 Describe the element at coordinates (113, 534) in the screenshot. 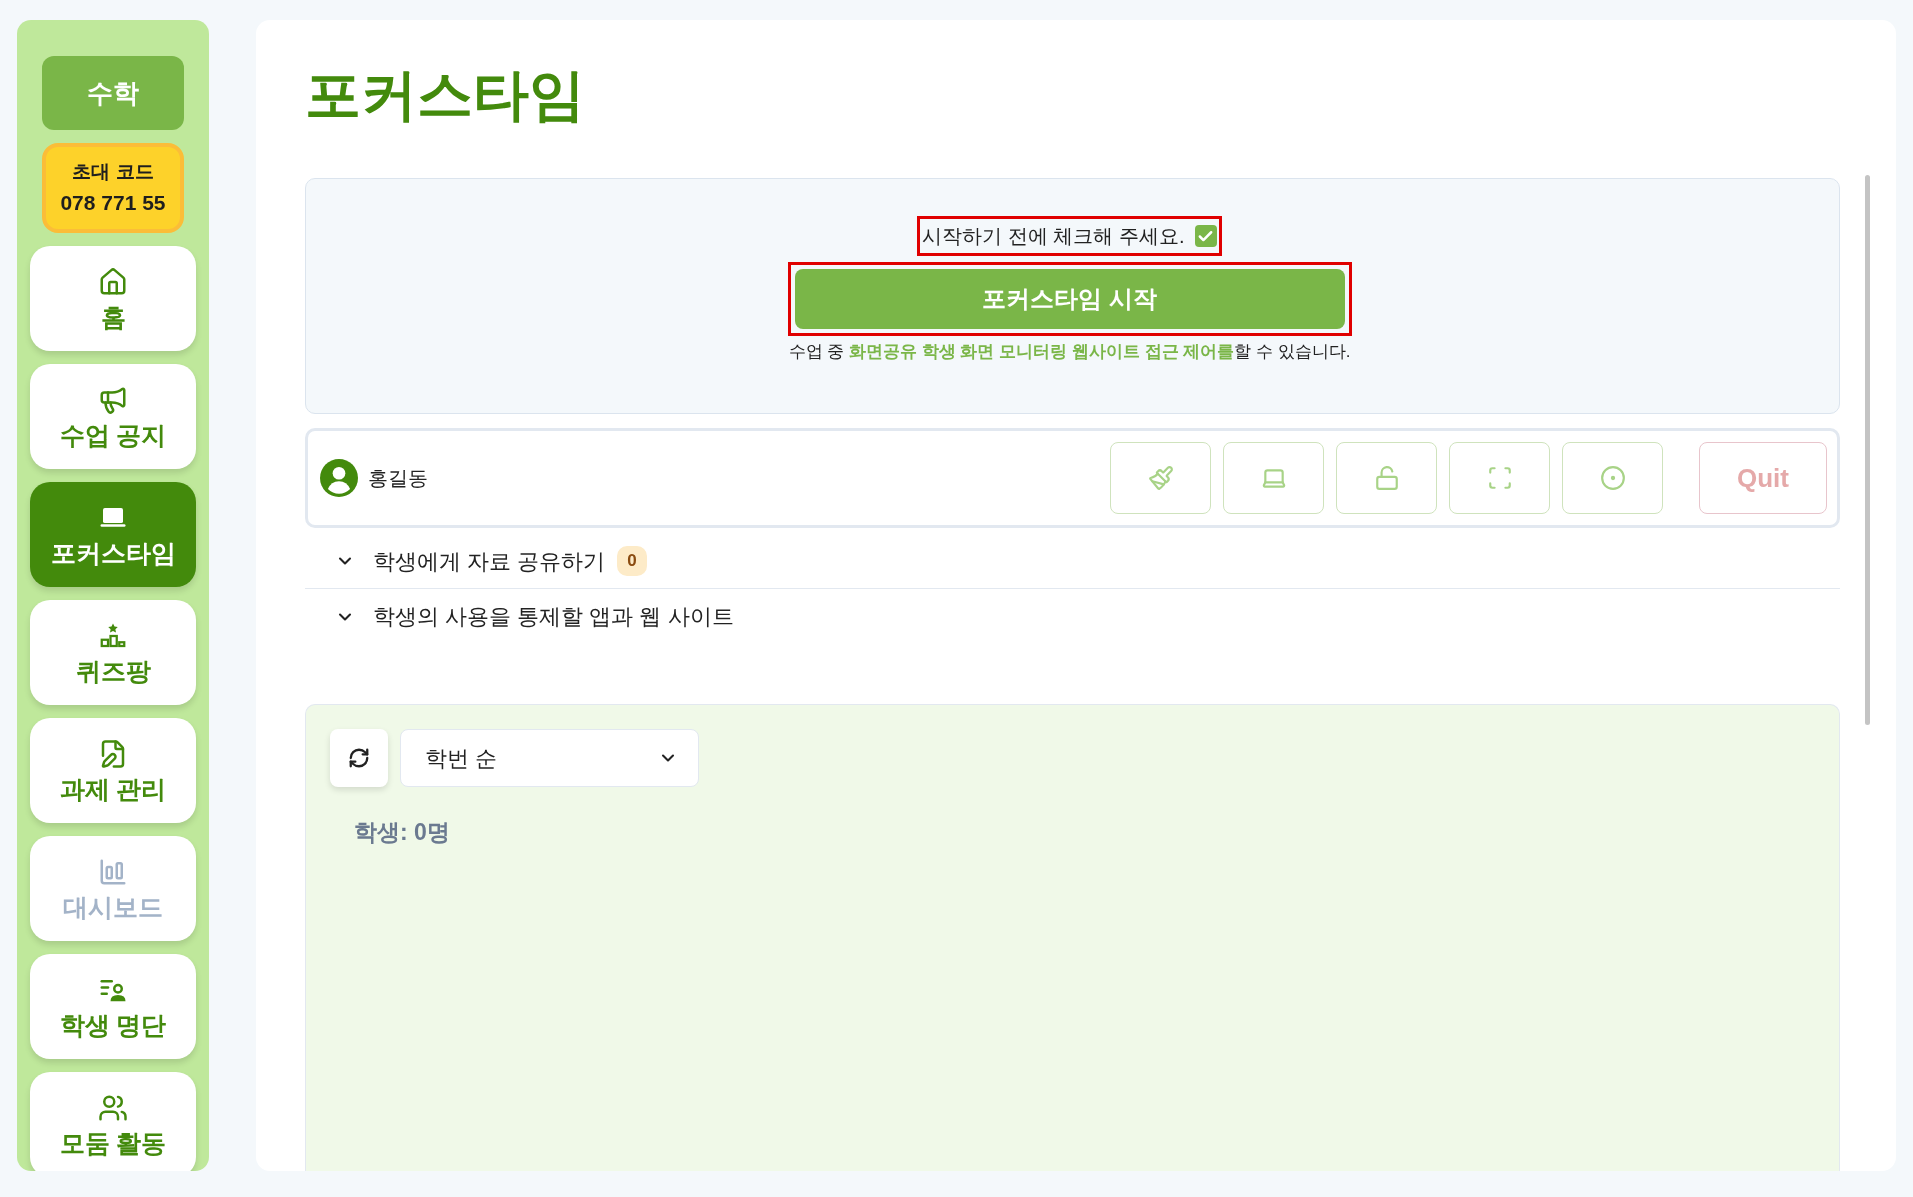

I see `nav-item: 포커스타임` at that location.